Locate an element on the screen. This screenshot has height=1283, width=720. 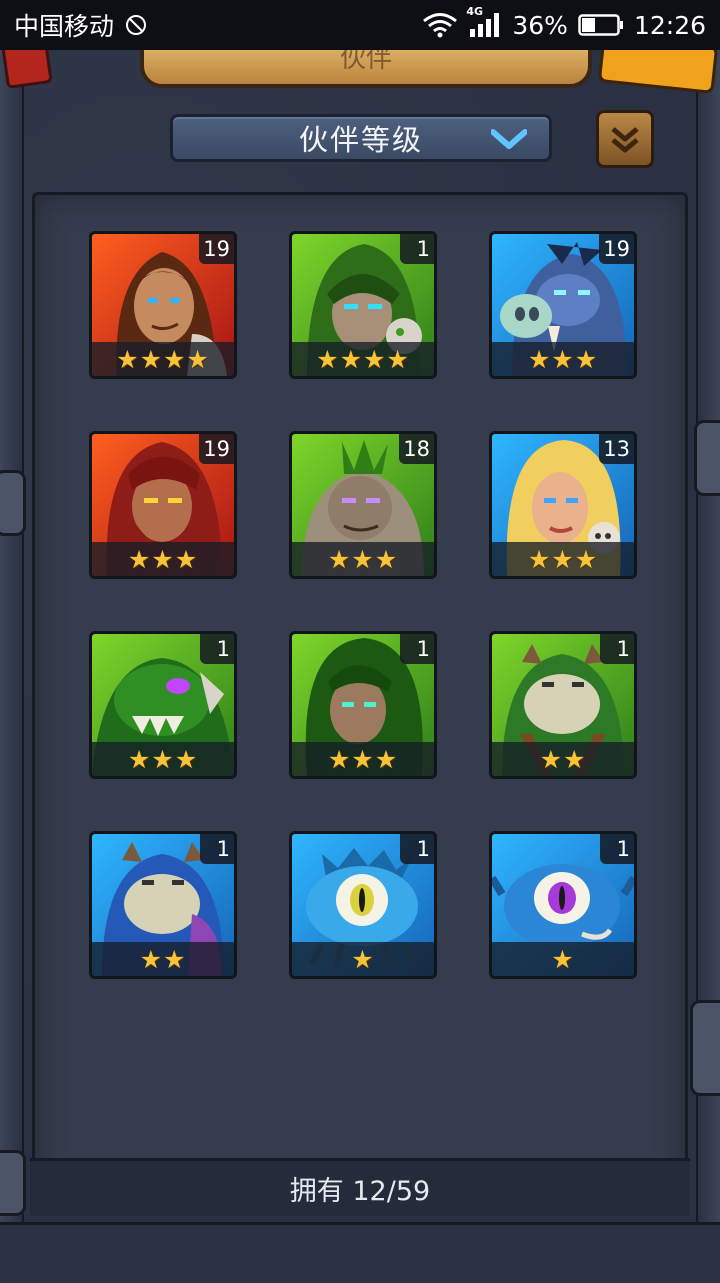
sort-order-button is located at coordinates (625, 139).